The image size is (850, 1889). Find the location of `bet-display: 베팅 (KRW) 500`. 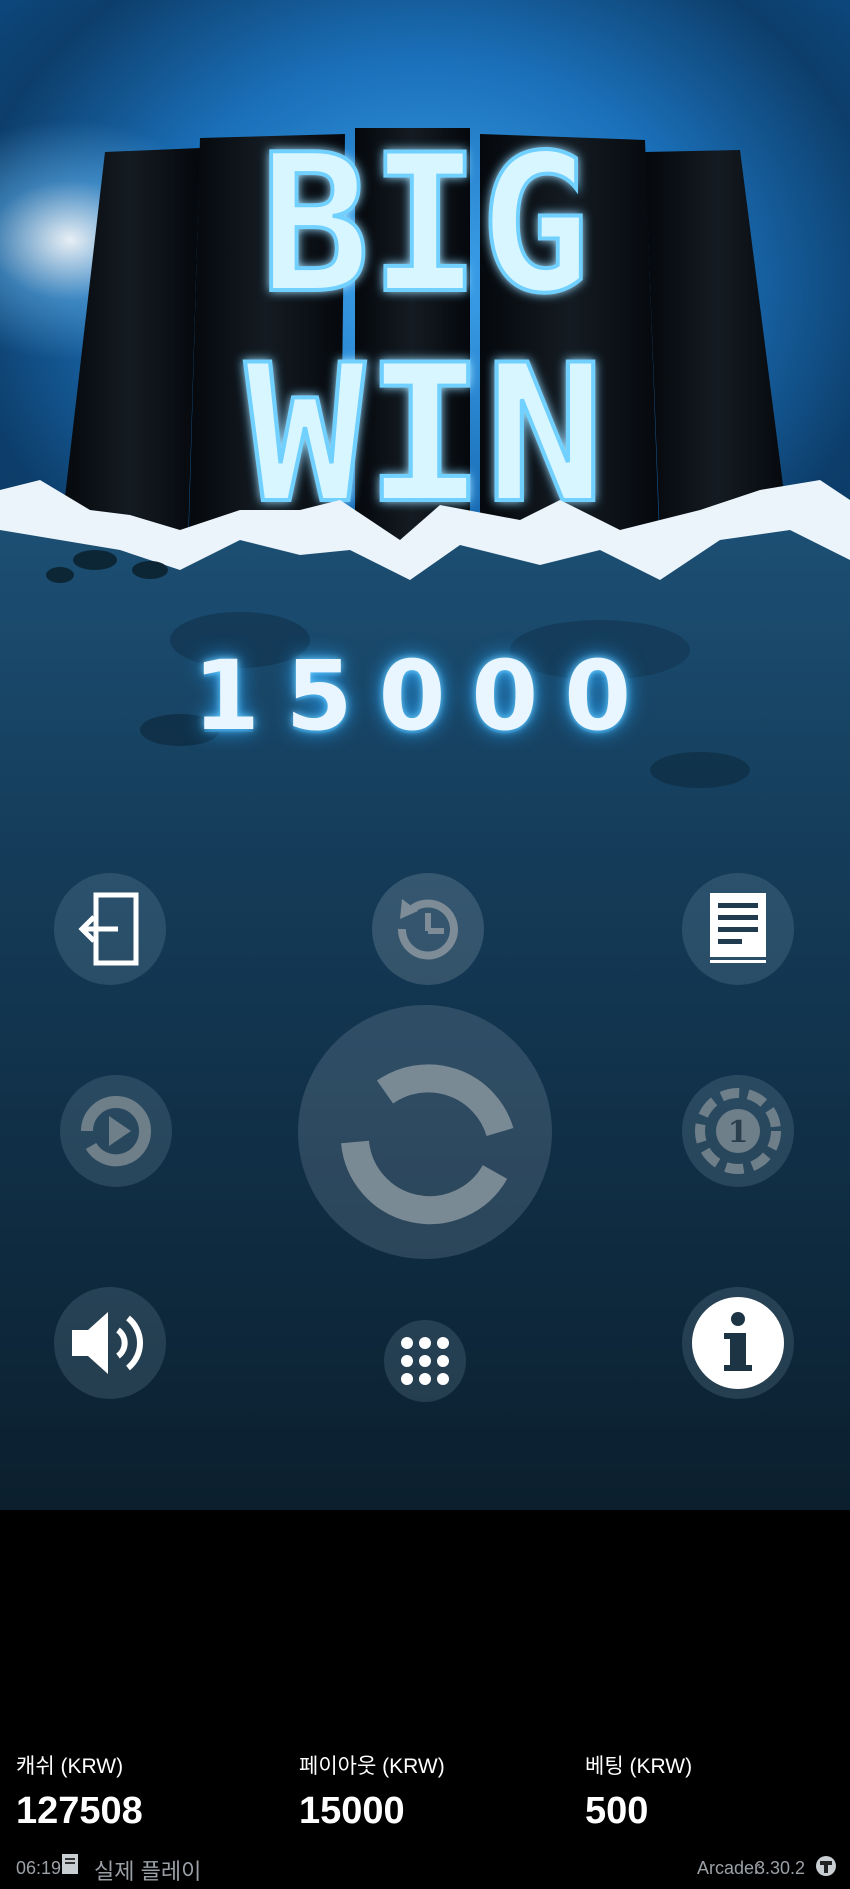

bet-display: 베팅 (KRW) 500 is located at coordinates (638, 1791).